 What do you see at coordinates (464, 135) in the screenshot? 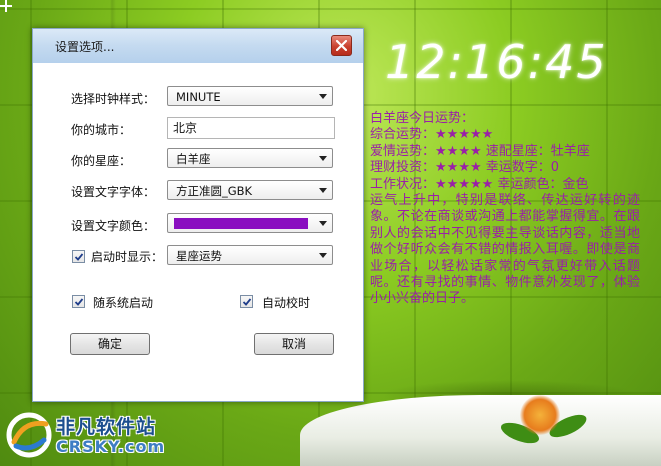
I see `overall-stars: ★★★★★` at bounding box center [464, 135].